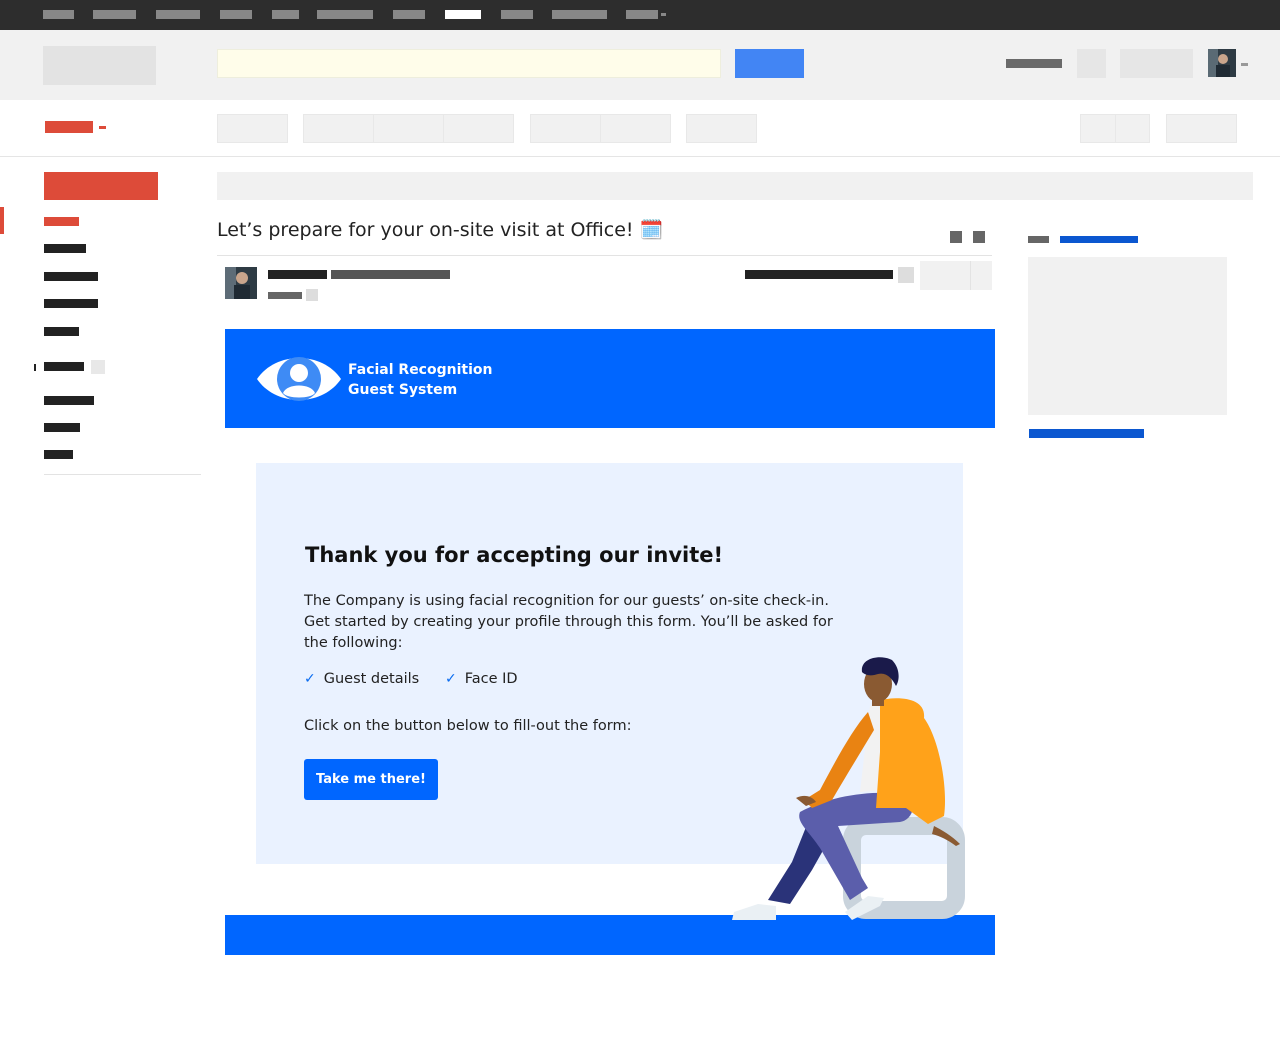 The height and width of the screenshot is (1062, 1280). I want to click on side-panel-label, so click(1038, 239).